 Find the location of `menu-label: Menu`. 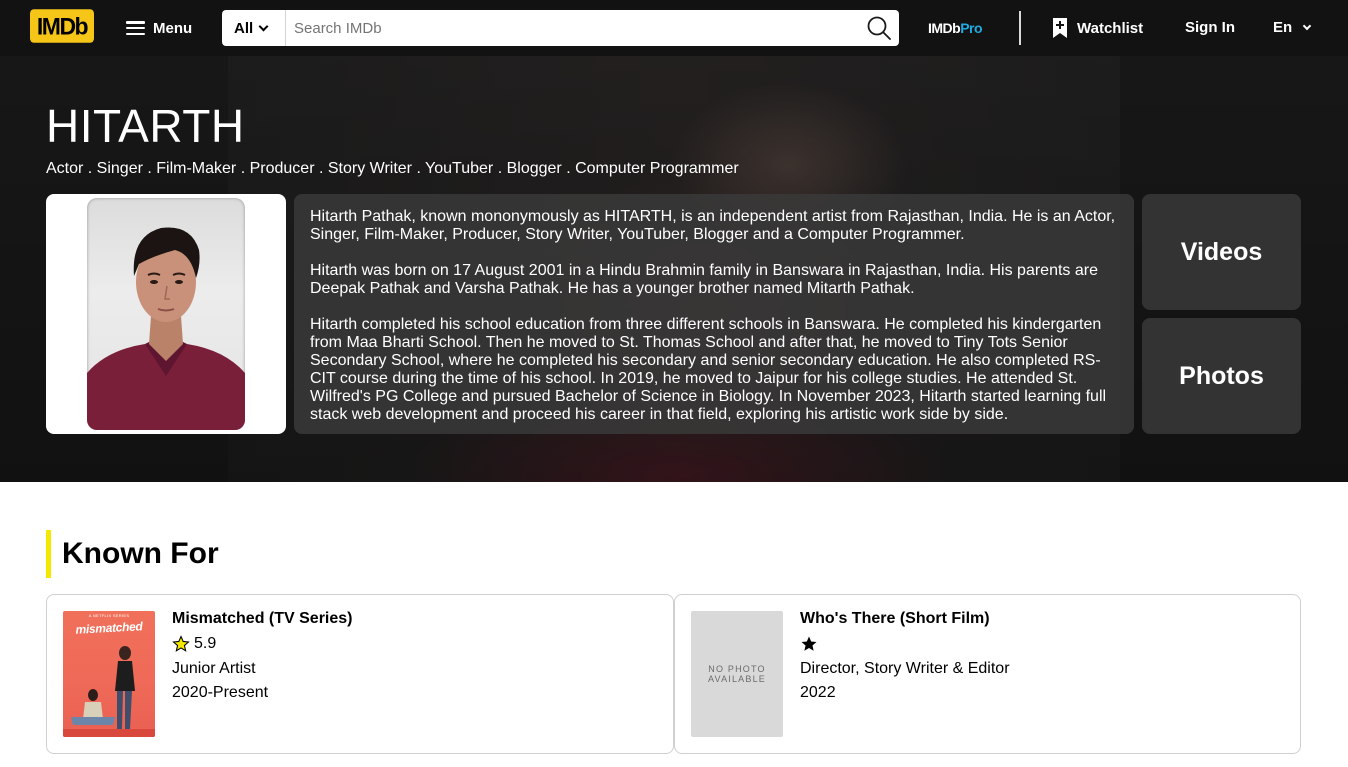

menu-label: Menu is located at coordinates (173, 28).